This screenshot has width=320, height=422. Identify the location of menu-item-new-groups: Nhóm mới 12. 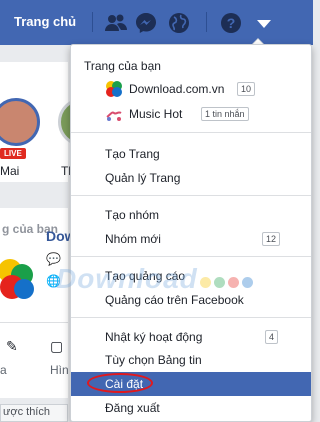
(191, 239).